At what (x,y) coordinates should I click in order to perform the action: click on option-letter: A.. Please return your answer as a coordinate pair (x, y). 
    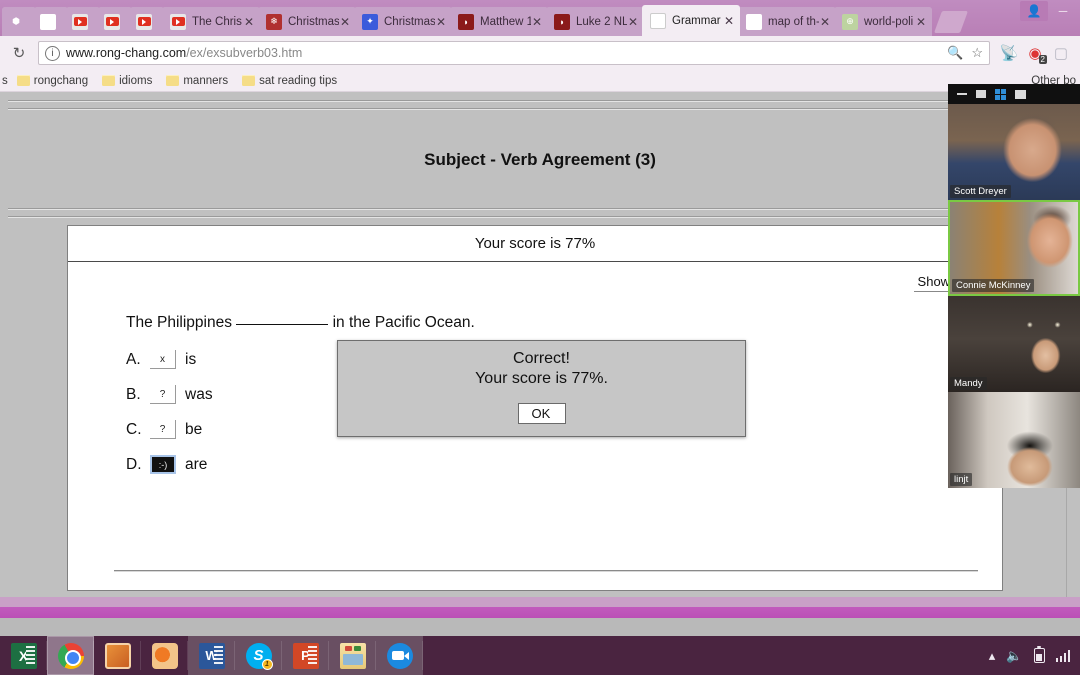
    Looking at the image, I should click on (133, 359).